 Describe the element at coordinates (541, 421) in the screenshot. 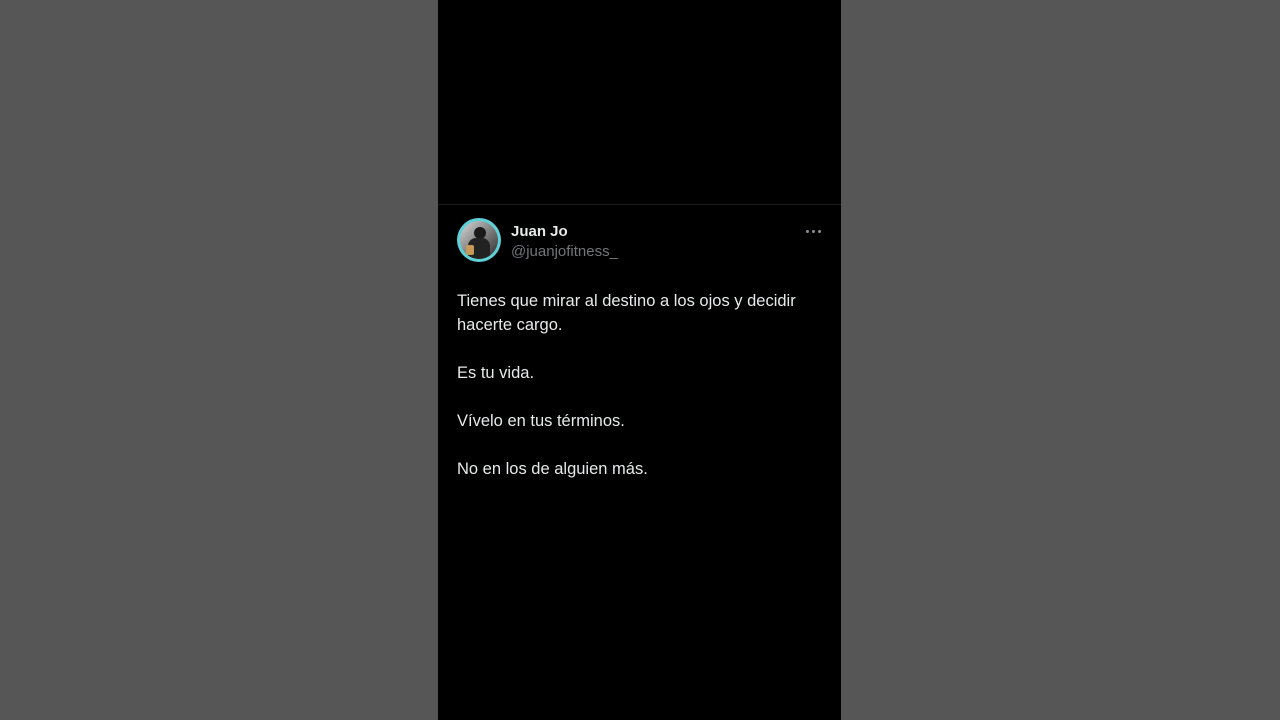

I see `tweet-paragraph: Vívelo en tus términos.` at that location.